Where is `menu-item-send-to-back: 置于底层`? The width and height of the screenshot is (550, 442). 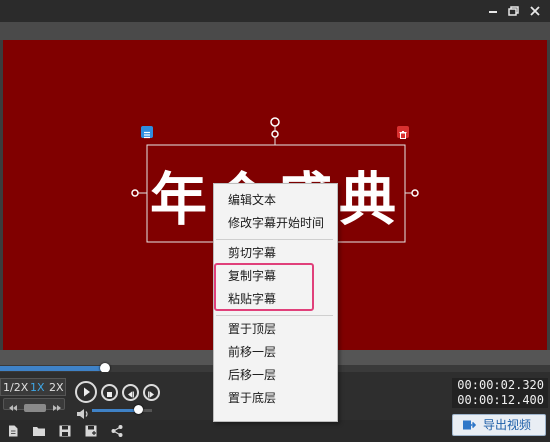 menu-item-send-to-back: 置于底层 is located at coordinates (274, 398).